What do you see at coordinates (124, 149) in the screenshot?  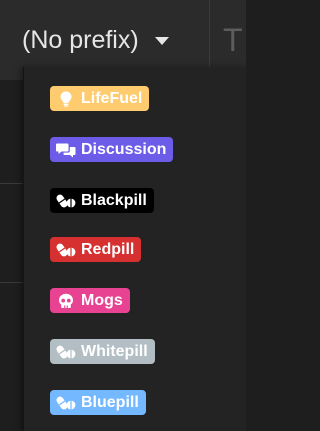 I see `prefix-label: Discussion` at bounding box center [124, 149].